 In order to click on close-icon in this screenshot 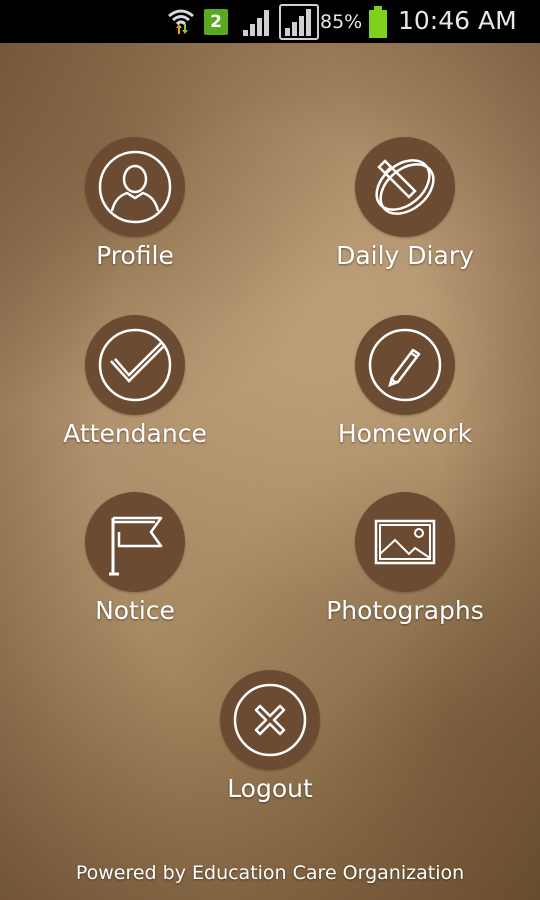, I will do `click(270, 720)`.